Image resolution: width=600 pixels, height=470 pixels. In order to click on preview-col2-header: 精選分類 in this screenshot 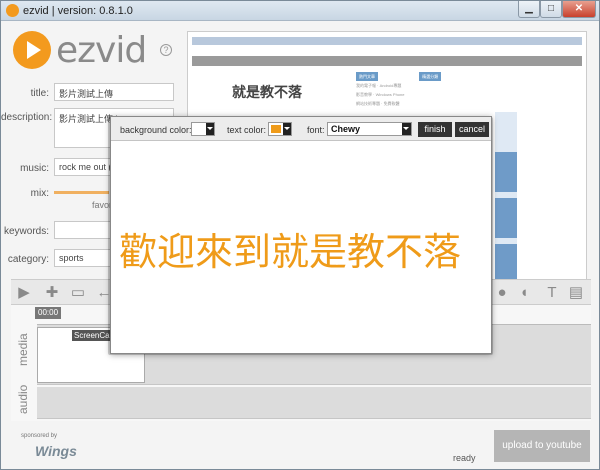, I will do `click(430, 76)`.